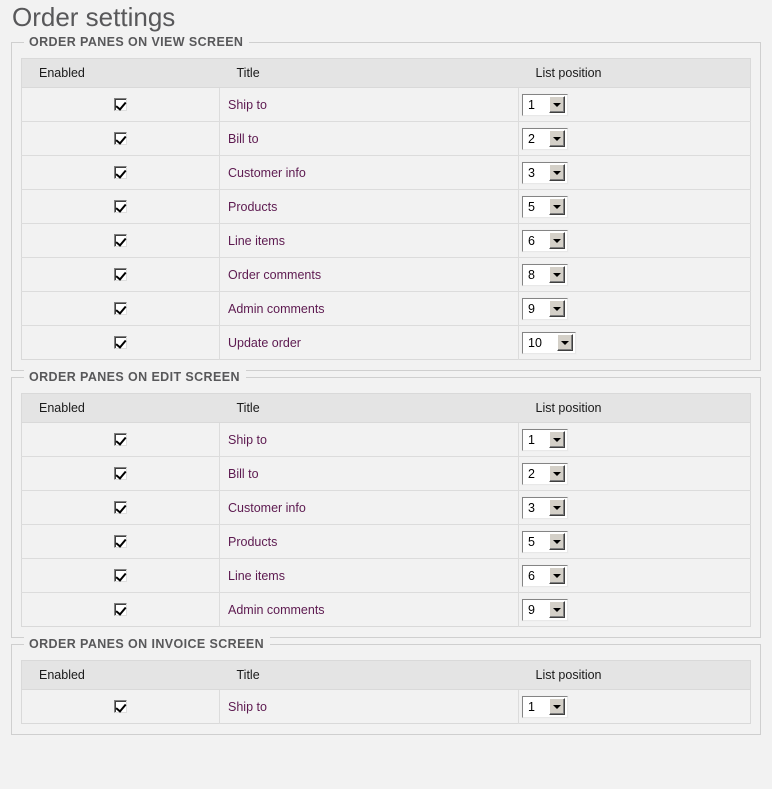 Image resolution: width=772 pixels, height=789 pixels. What do you see at coordinates (274, 275) in the screenshot?
I see `pane-title-link: Order comments` at bounding box center [274, 275].